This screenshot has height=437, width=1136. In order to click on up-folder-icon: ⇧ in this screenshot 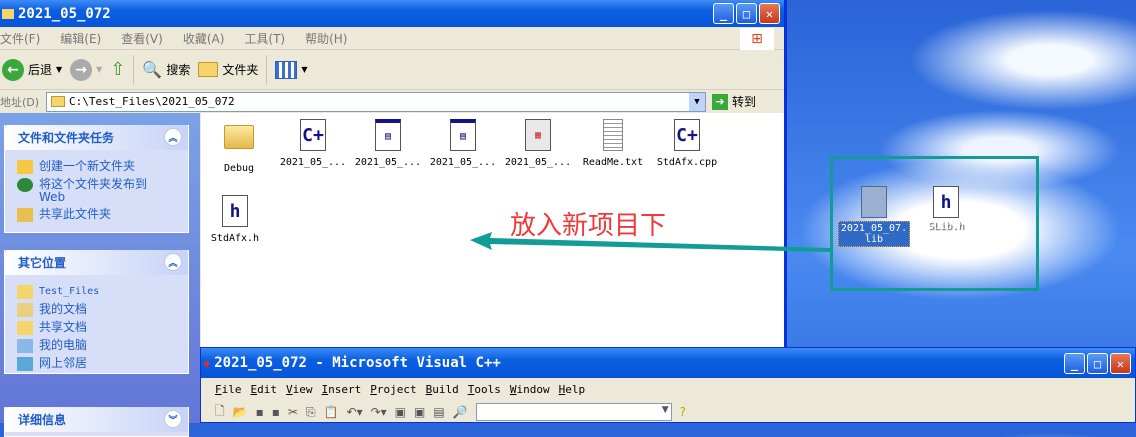, I will do `click(117, 69)`.